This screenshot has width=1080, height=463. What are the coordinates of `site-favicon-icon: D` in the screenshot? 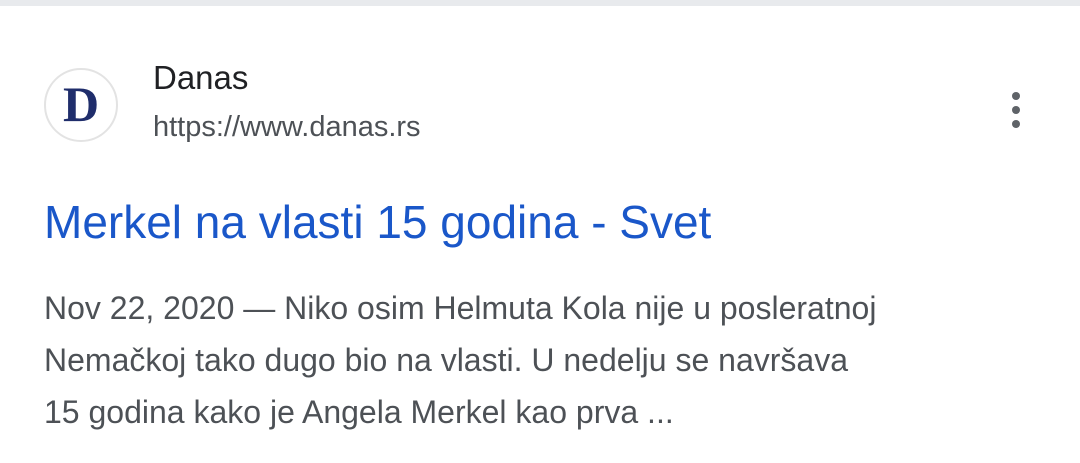 It's located at (81, 105).